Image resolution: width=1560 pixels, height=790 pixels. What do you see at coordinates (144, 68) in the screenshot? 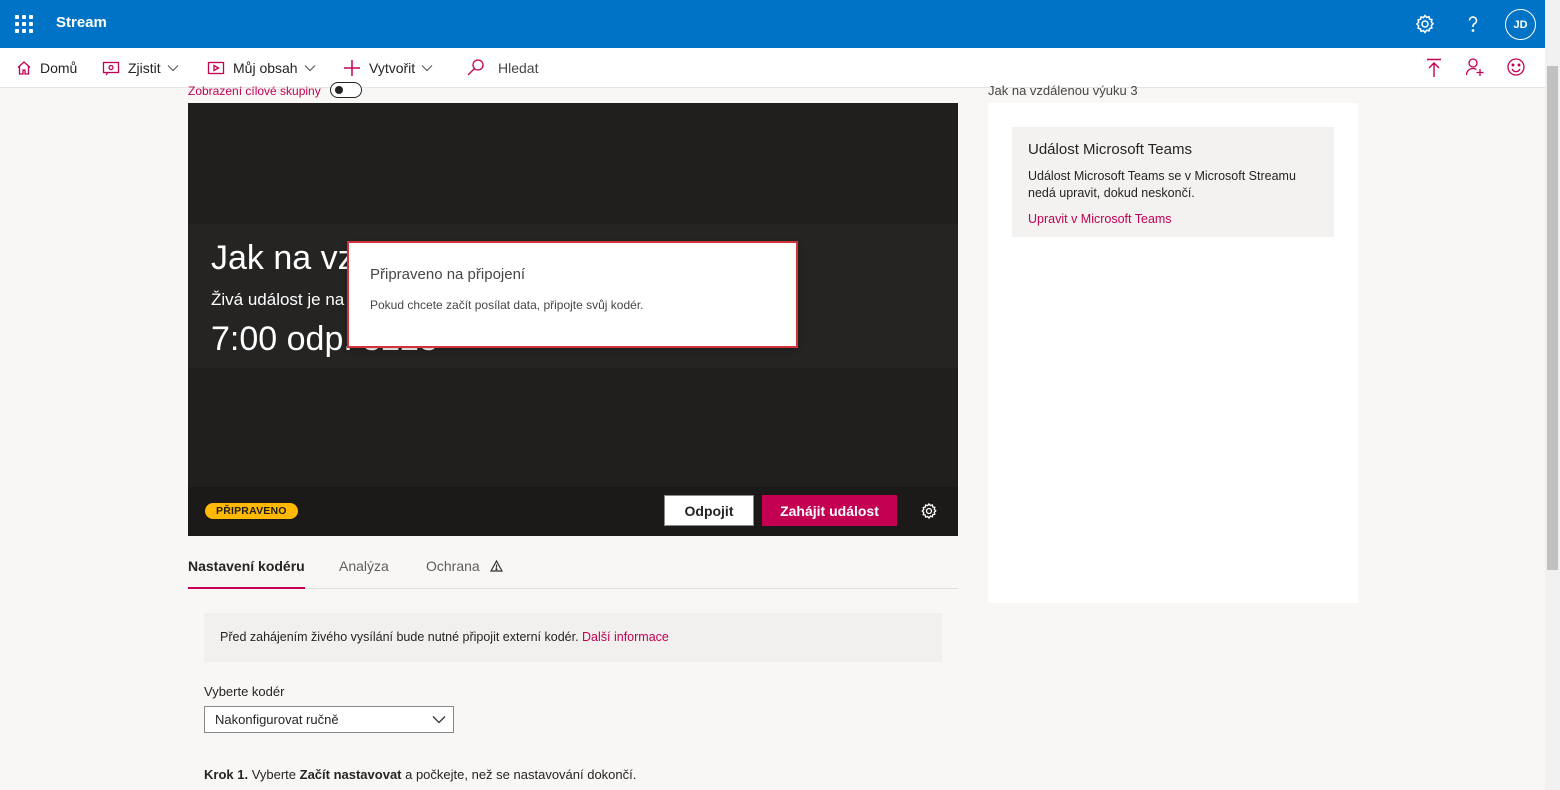
I see `nav-discover-label: Zjistit` at bounding box center [144, 68].